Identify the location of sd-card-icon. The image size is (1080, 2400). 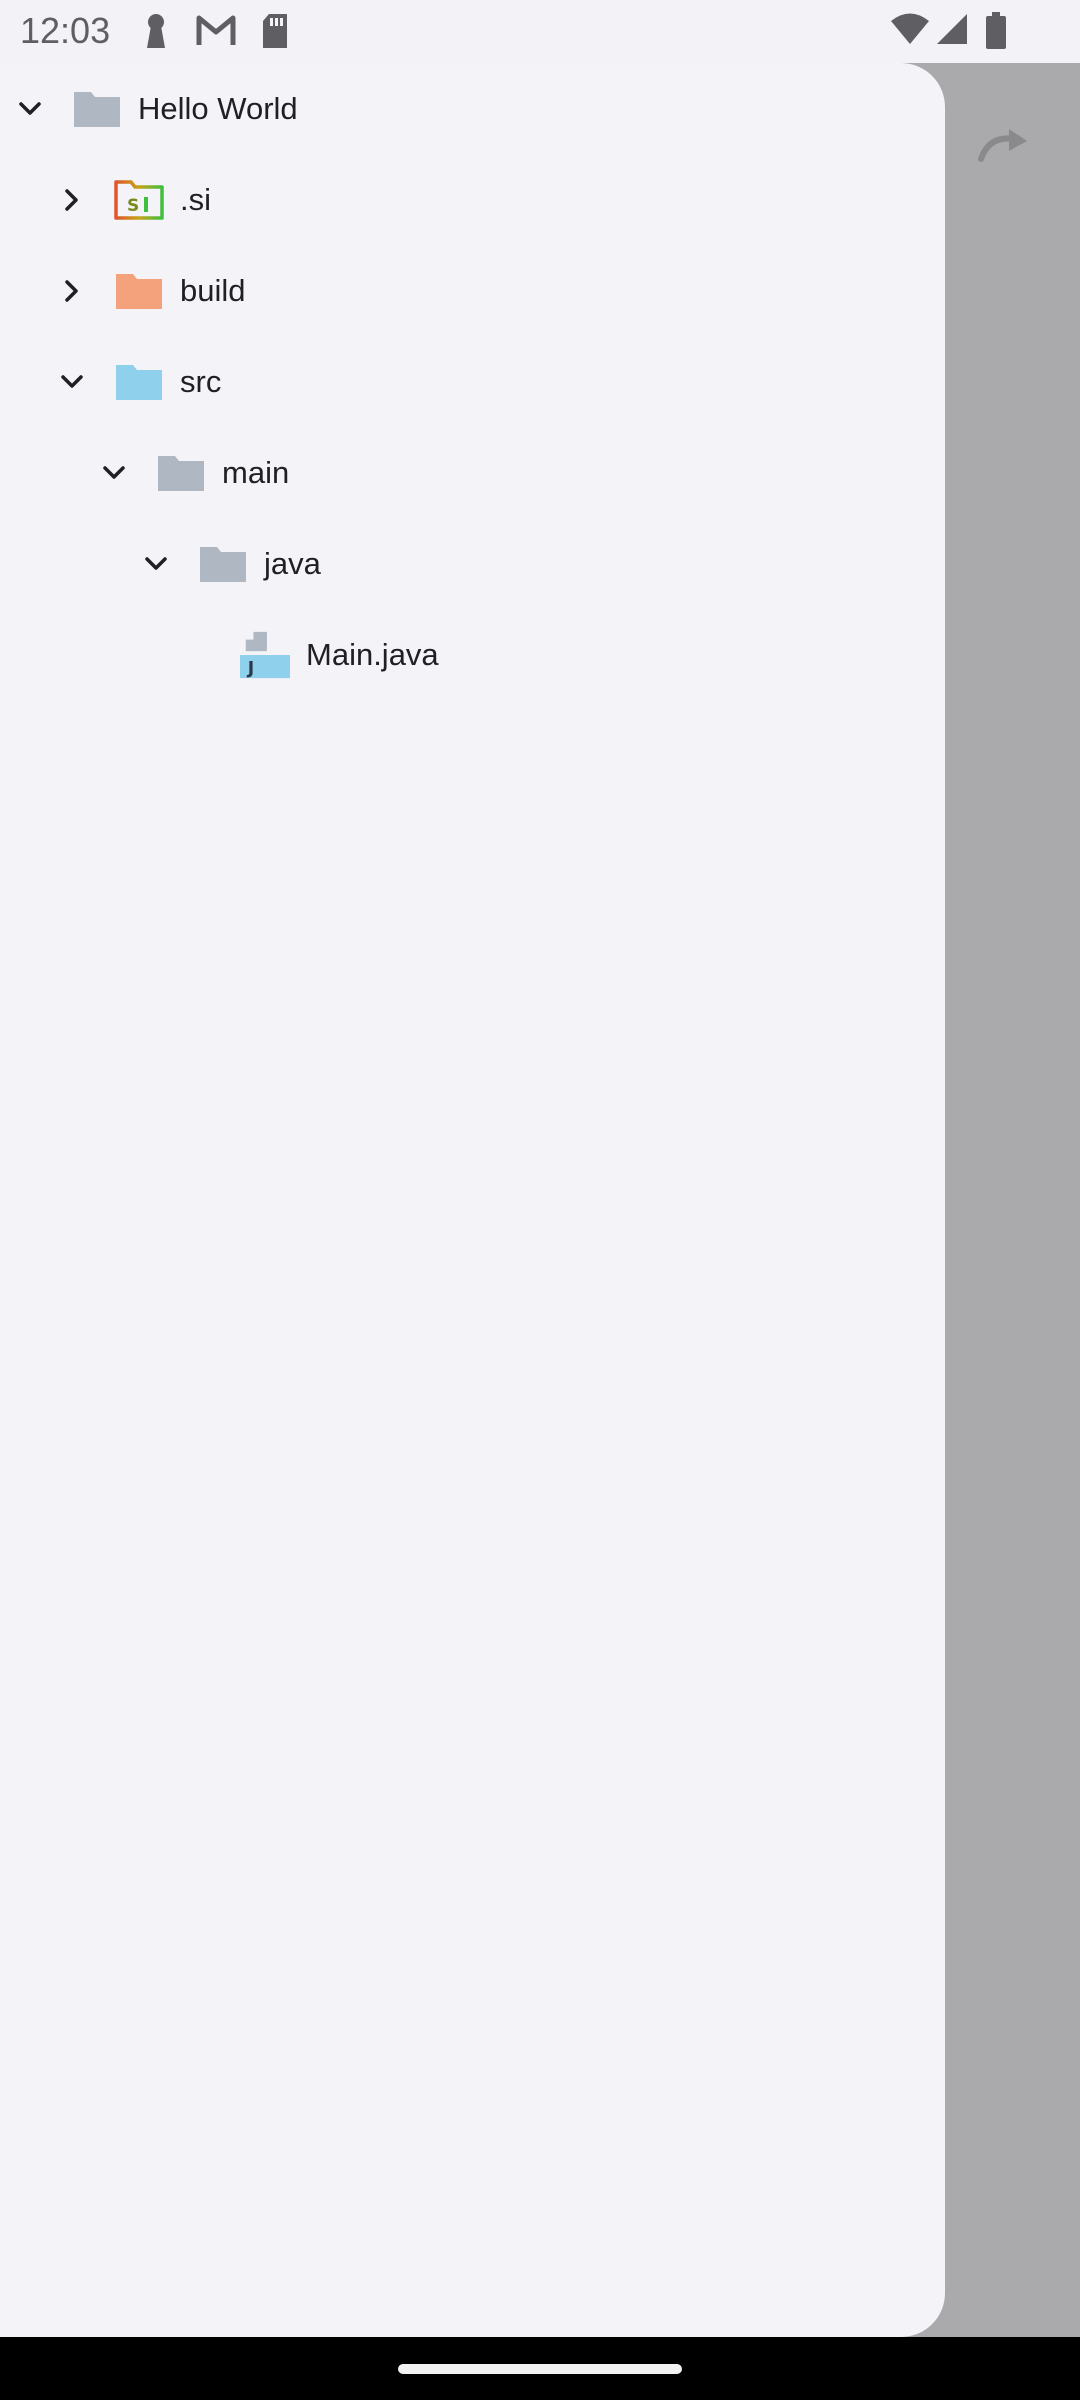
(275, 33).